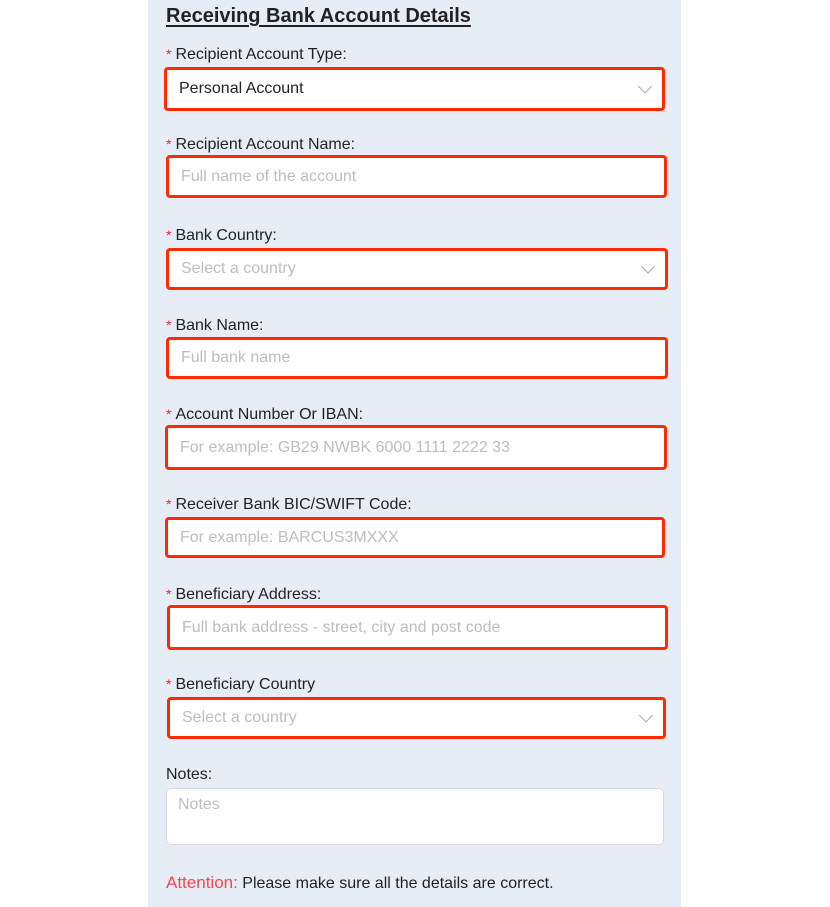 The width and height of the screenshot is (830, 907). What do you see at coordinates (219, 325) in the screenshot?
I see `label-text: Bank Name:` at bounding box center [219, 325].